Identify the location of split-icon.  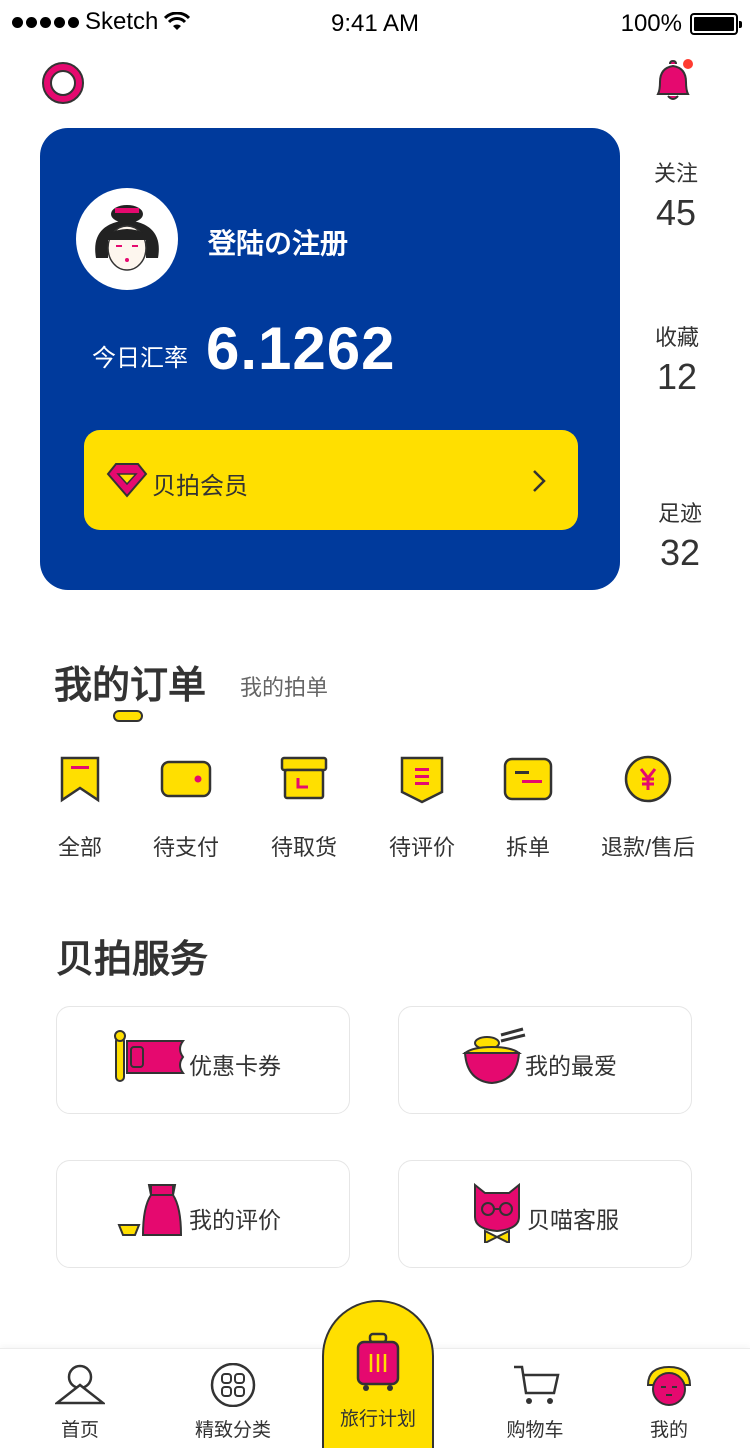
(528, 779).